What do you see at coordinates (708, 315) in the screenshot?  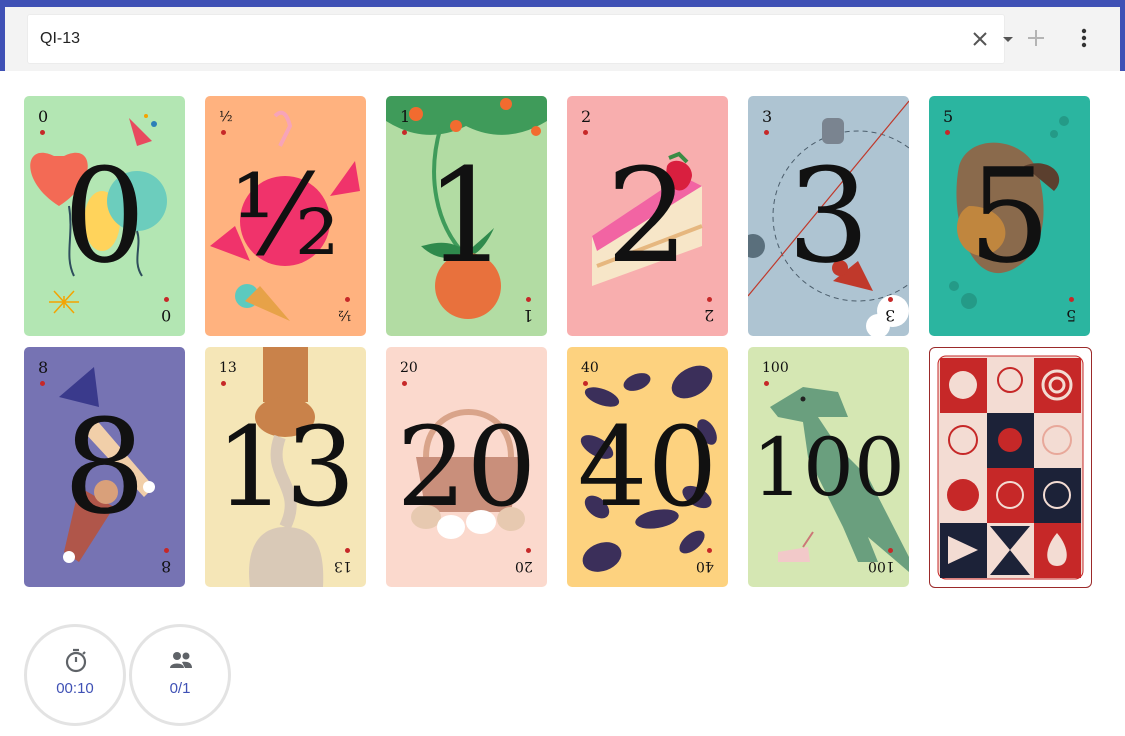 I see `card-corner-bottom: 2` at bounding box center [708, 315].